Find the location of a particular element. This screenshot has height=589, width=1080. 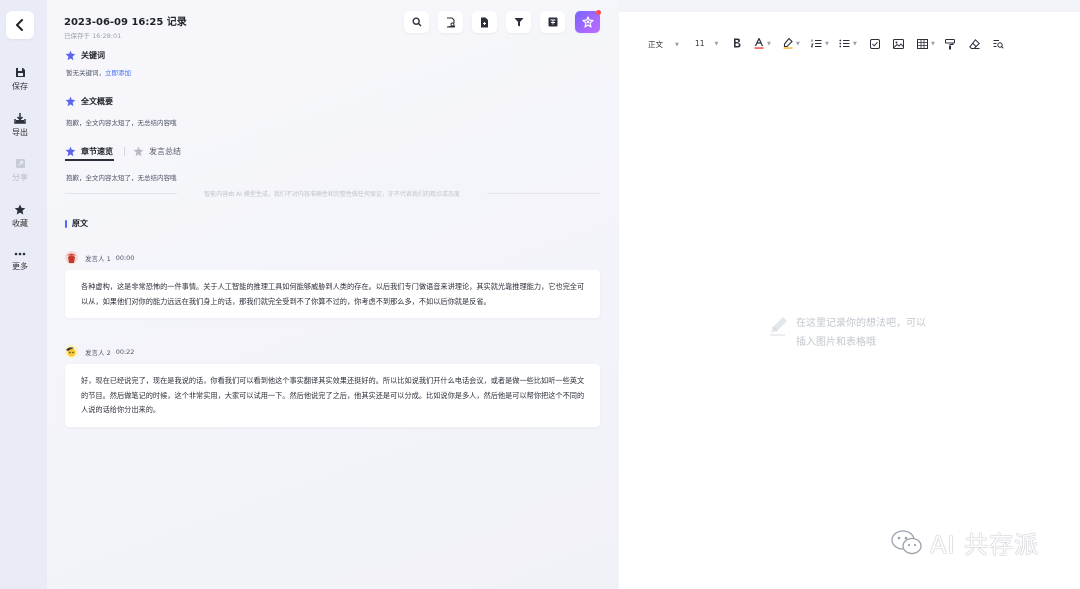

text-color-button: ▼ is located at coordinates (762, 43).